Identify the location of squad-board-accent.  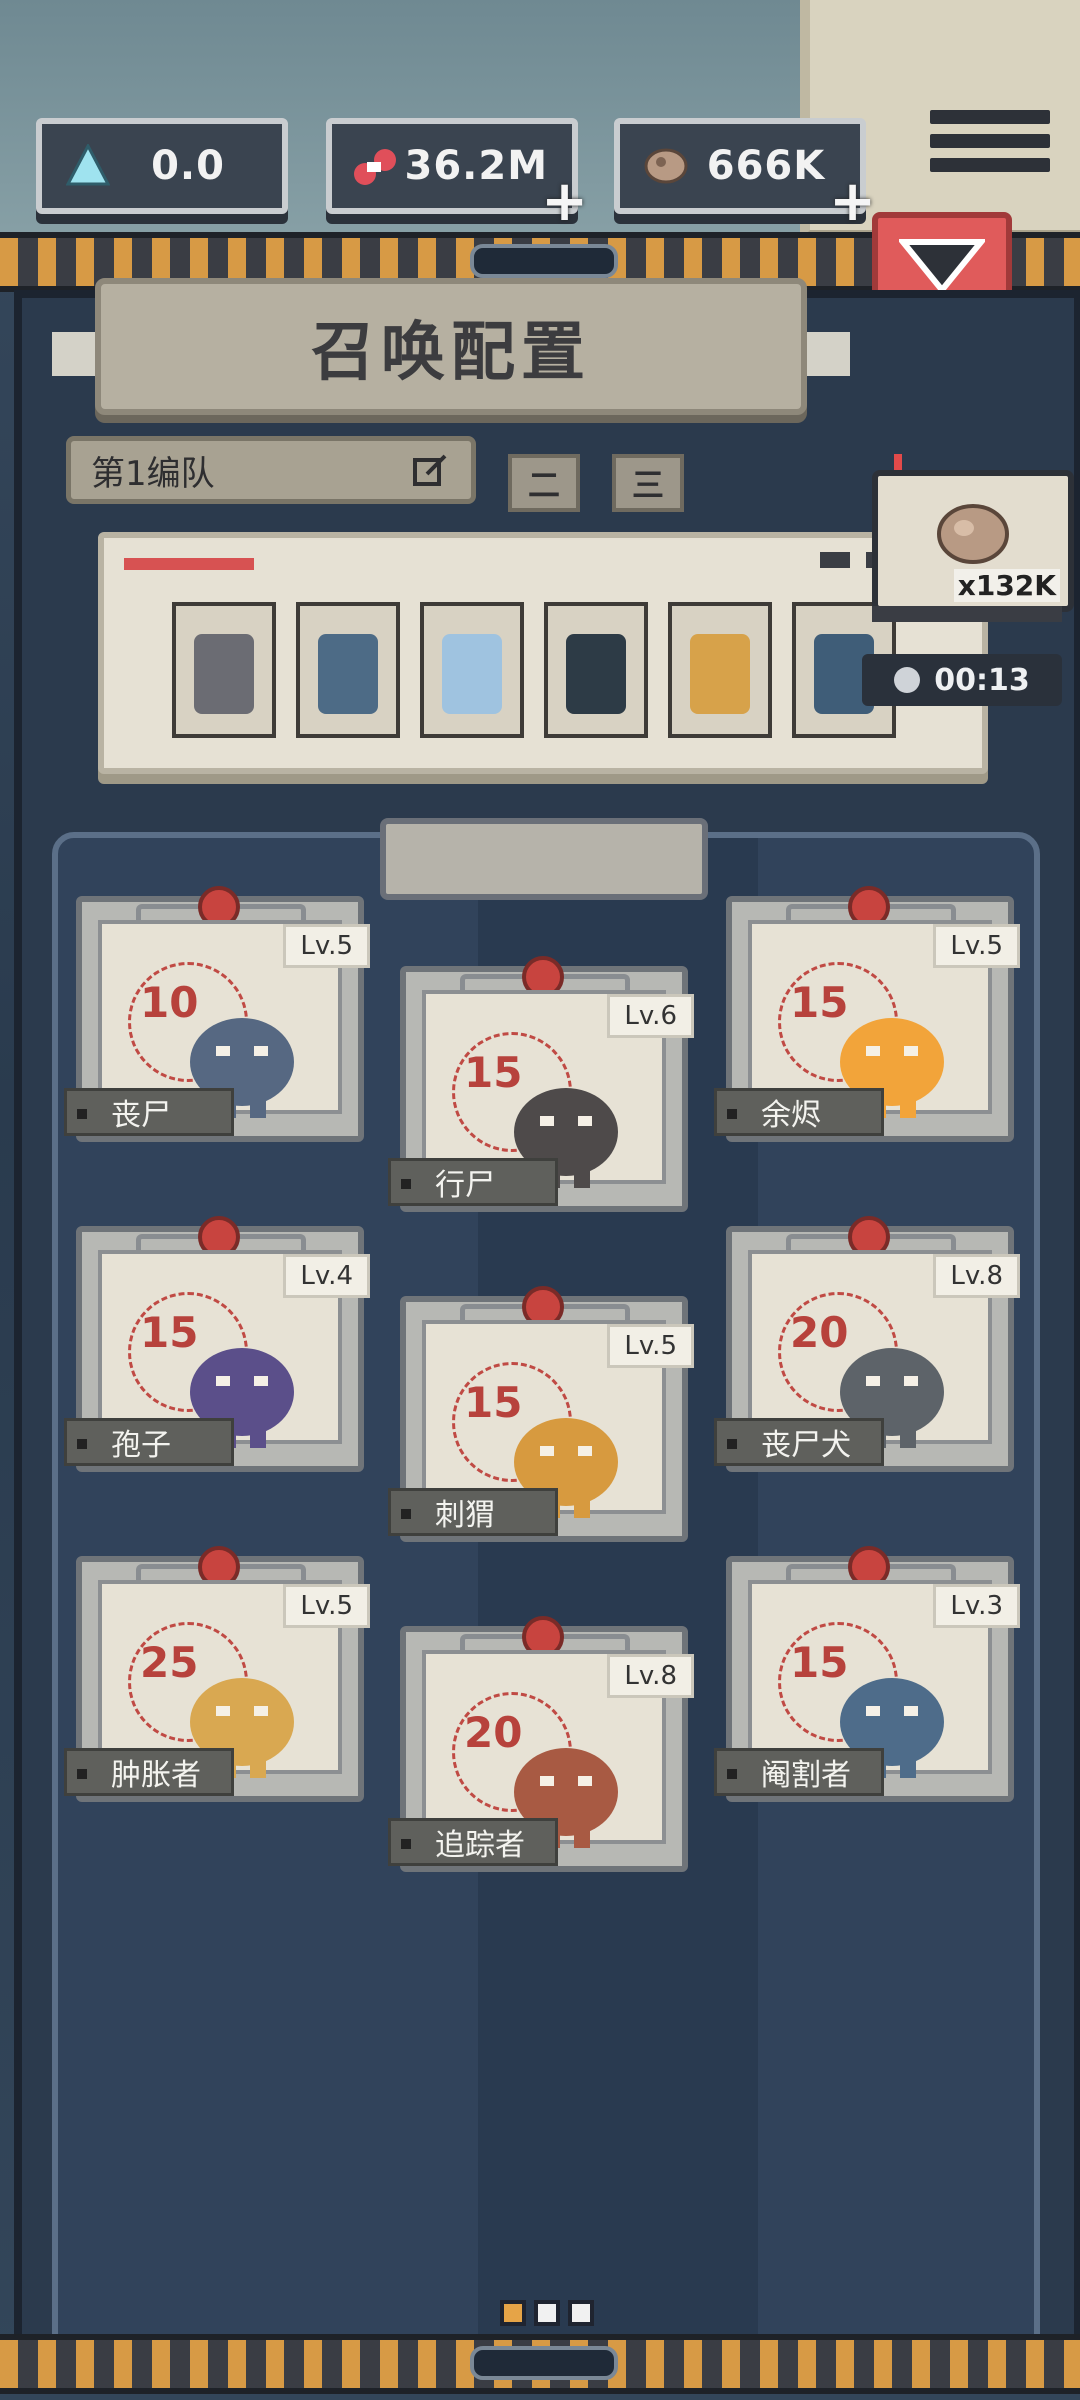
(189, 564).